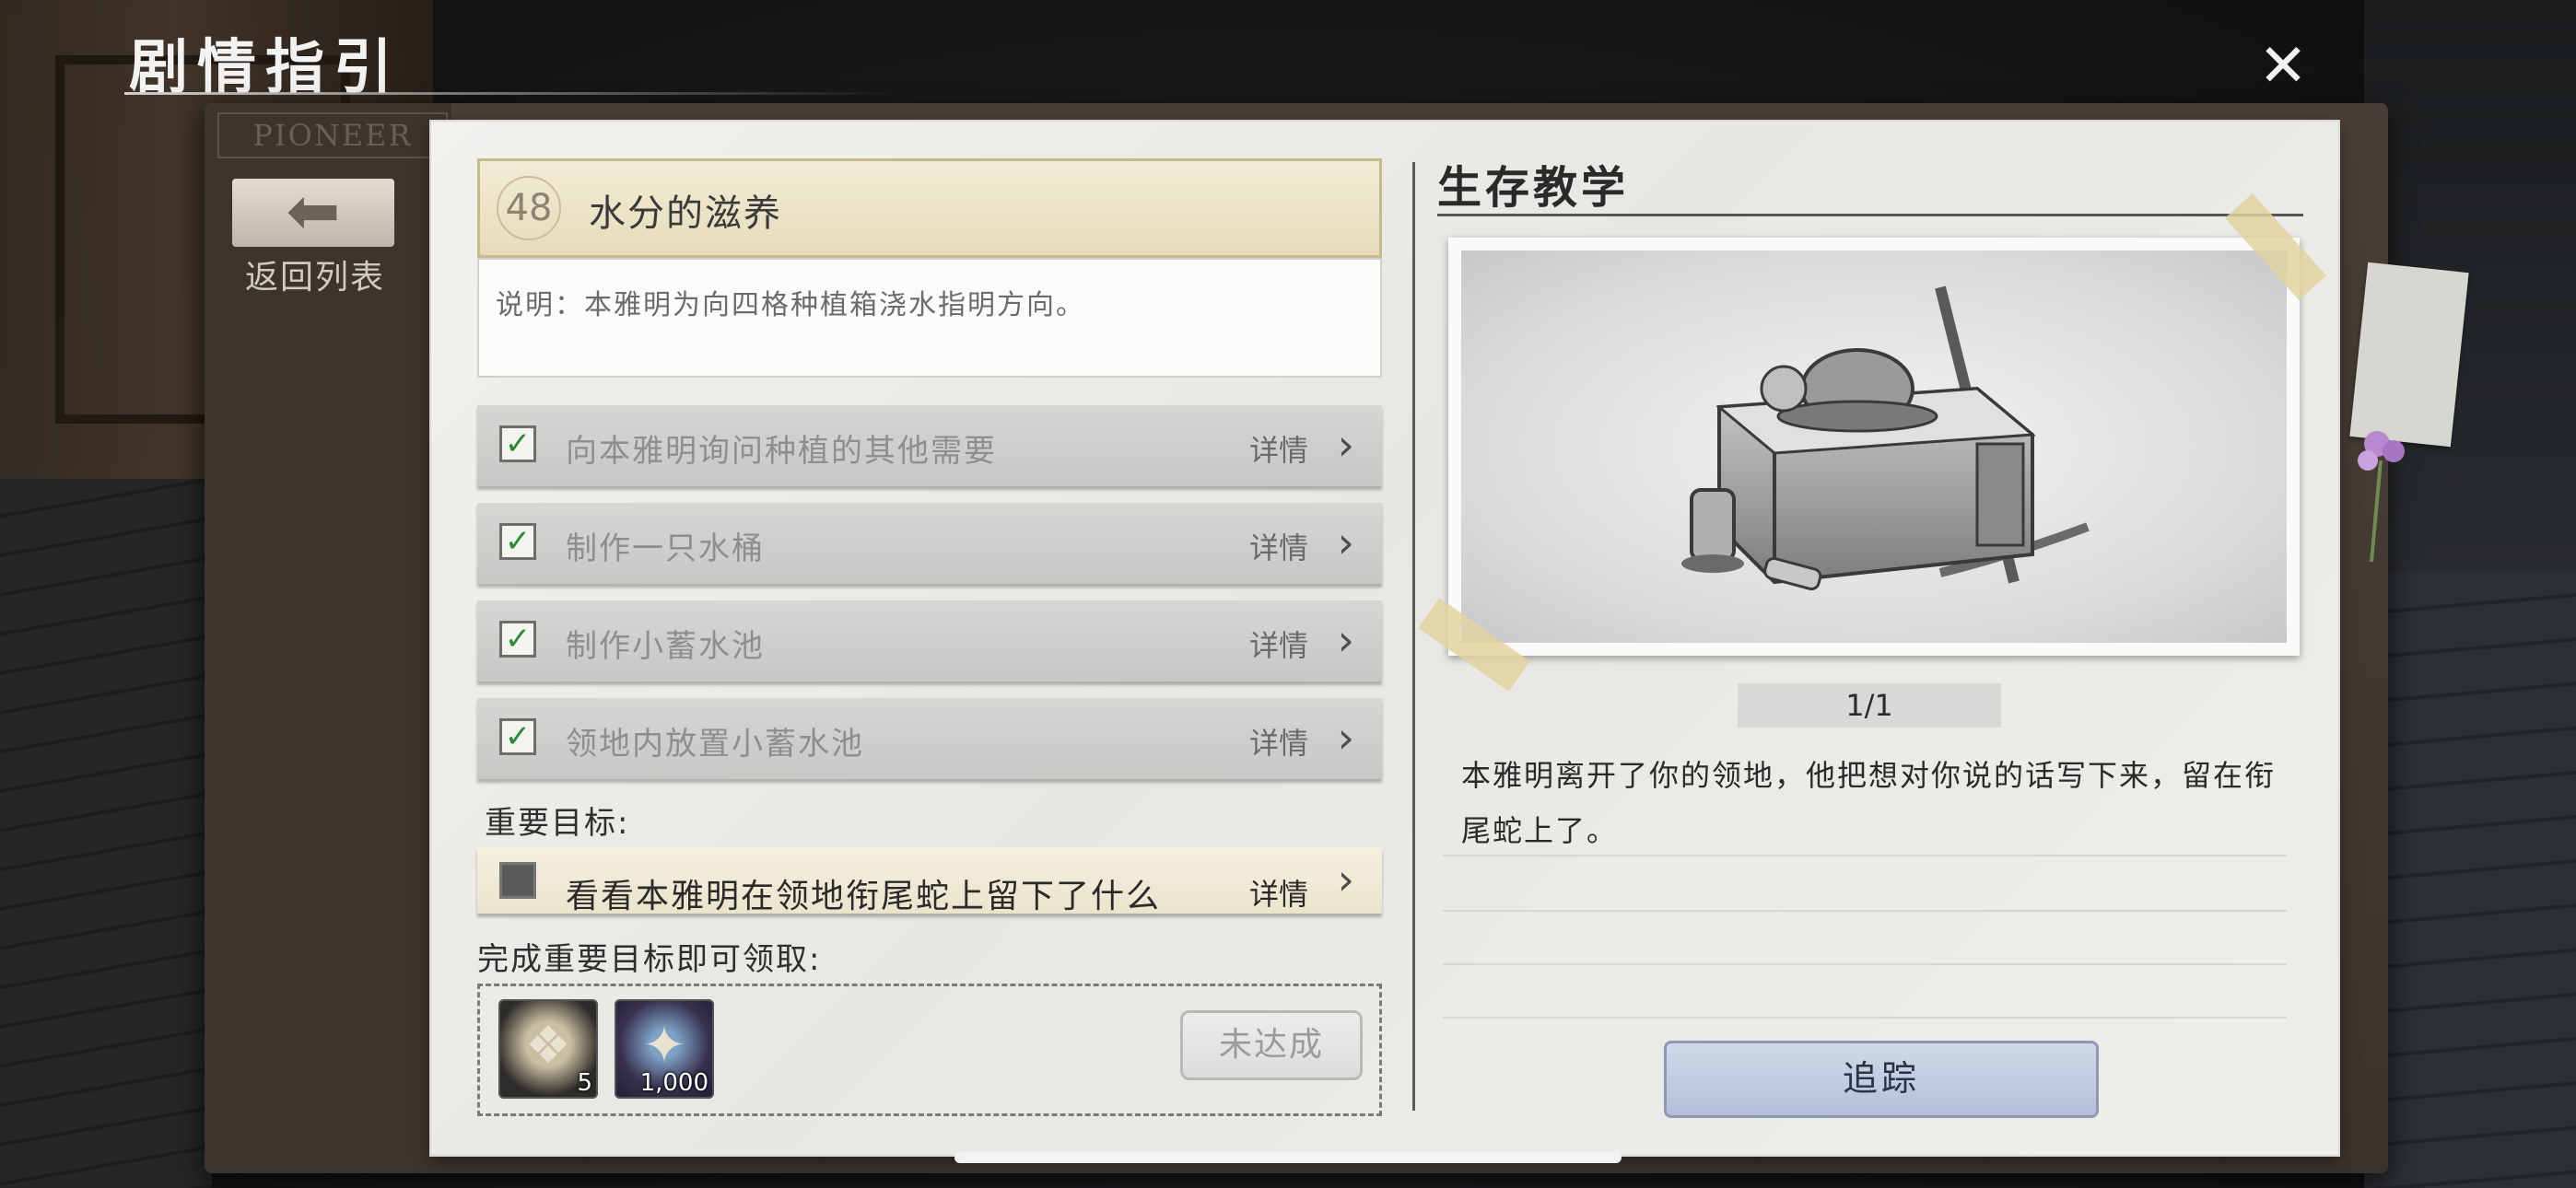  What do you see at coordinates (529, 208) in the screenshot?
I see `quest-number-badge: 48` at bounding box center [529, 208].